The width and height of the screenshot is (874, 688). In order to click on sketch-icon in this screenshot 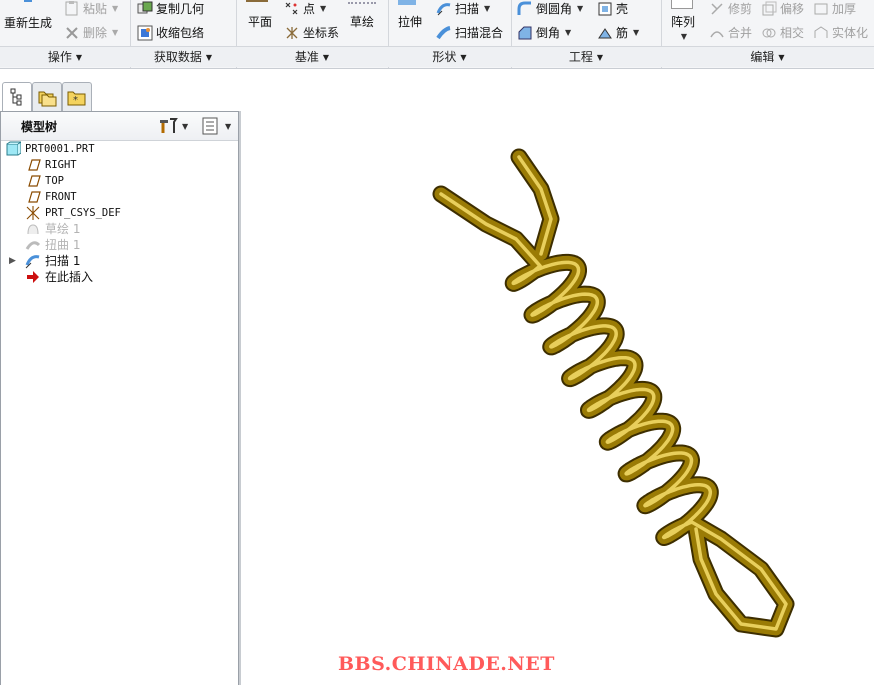, I will do `click(33, 229)`.